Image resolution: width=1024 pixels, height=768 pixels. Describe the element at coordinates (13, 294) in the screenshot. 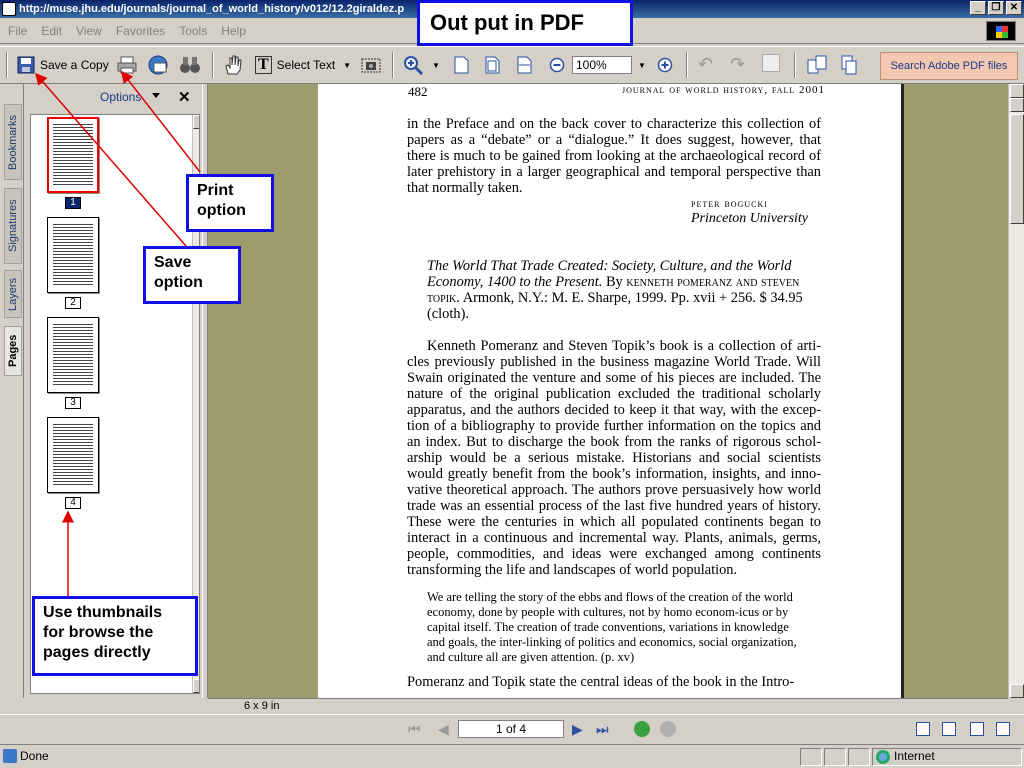

I see `tab-layers: Layers` at that location.